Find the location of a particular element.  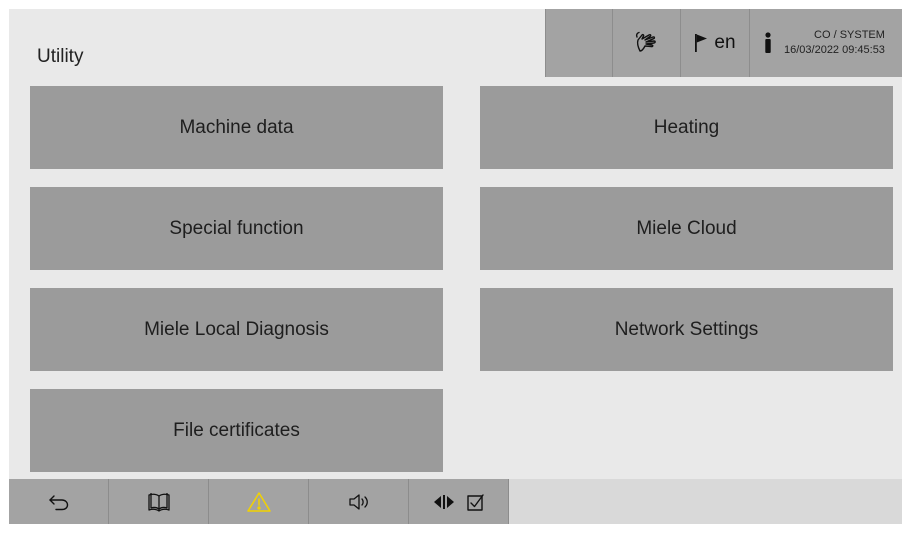

manual-book-icon is located at coordinates (159, 502).